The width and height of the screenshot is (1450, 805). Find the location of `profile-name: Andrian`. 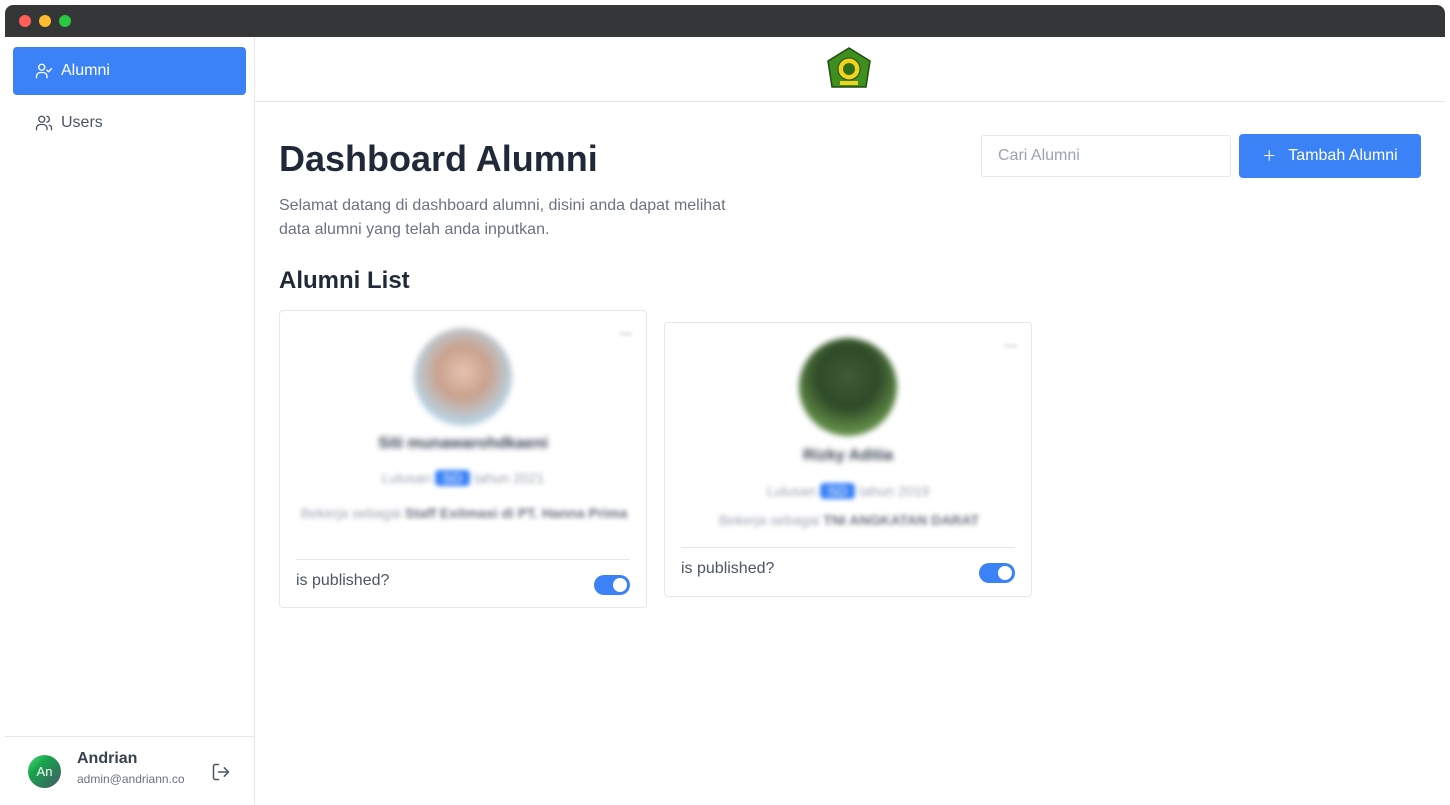

profile-name: Andrian is located at coordinates (107, 758).